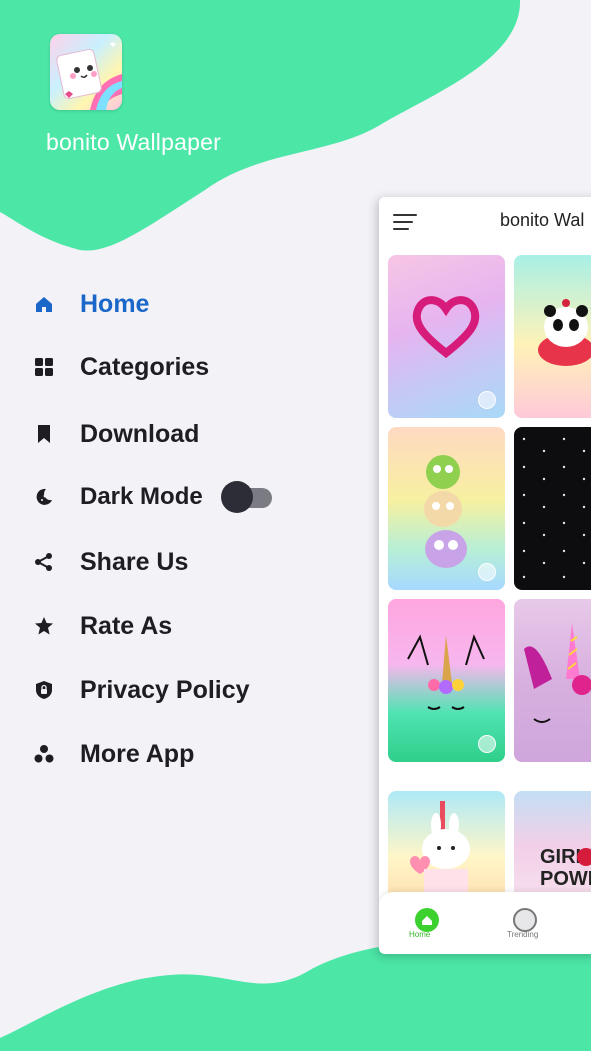 This screenshot has height=1051, width=591. What do you see at coordinates (126, 625) in the screenshot?
I see `menu-item-label: Rate As` at bounding box center [126, 625].